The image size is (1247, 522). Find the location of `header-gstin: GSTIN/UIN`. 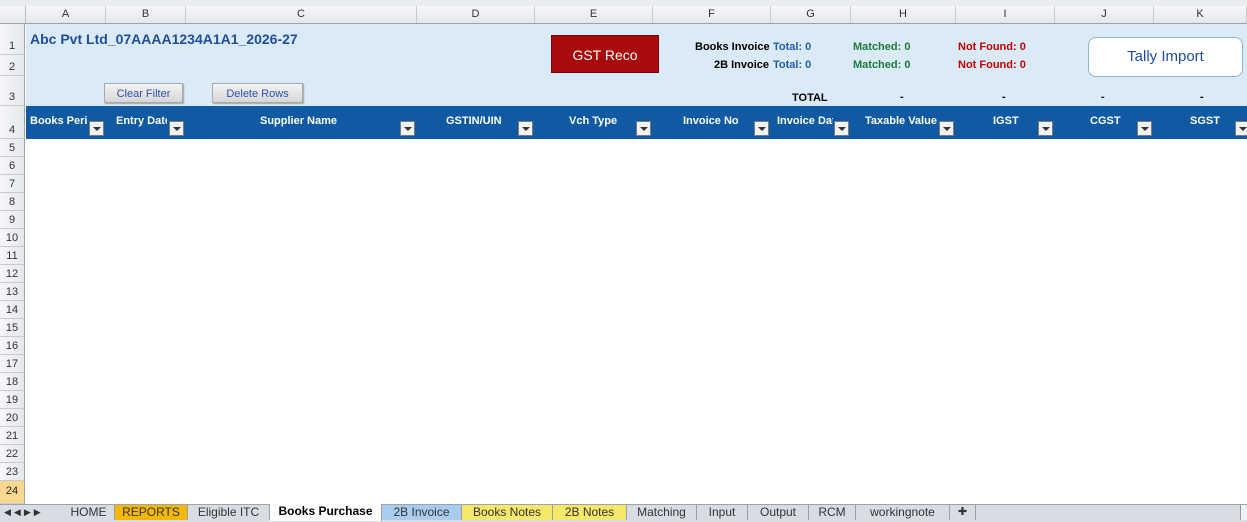

header-gstin: GSTIN/UIN is located at coordinates (474, 121).